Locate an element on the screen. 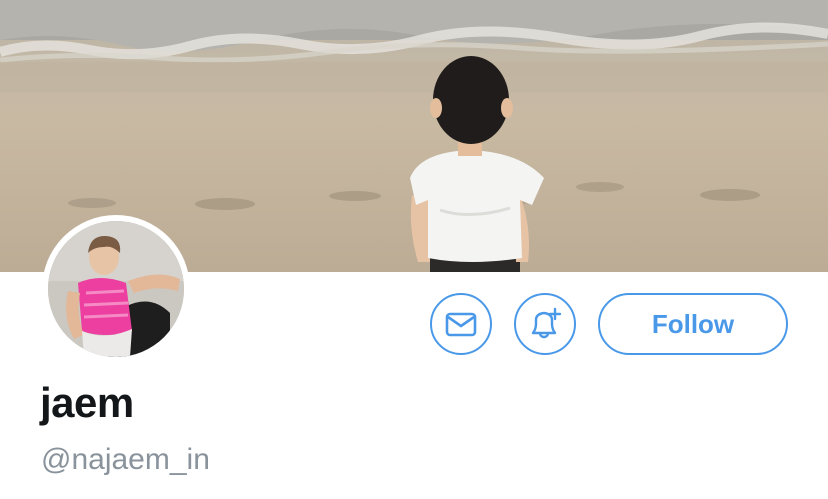 This screenshot has width=828, height=499. notifications-button is located at coordinates (545, 324).